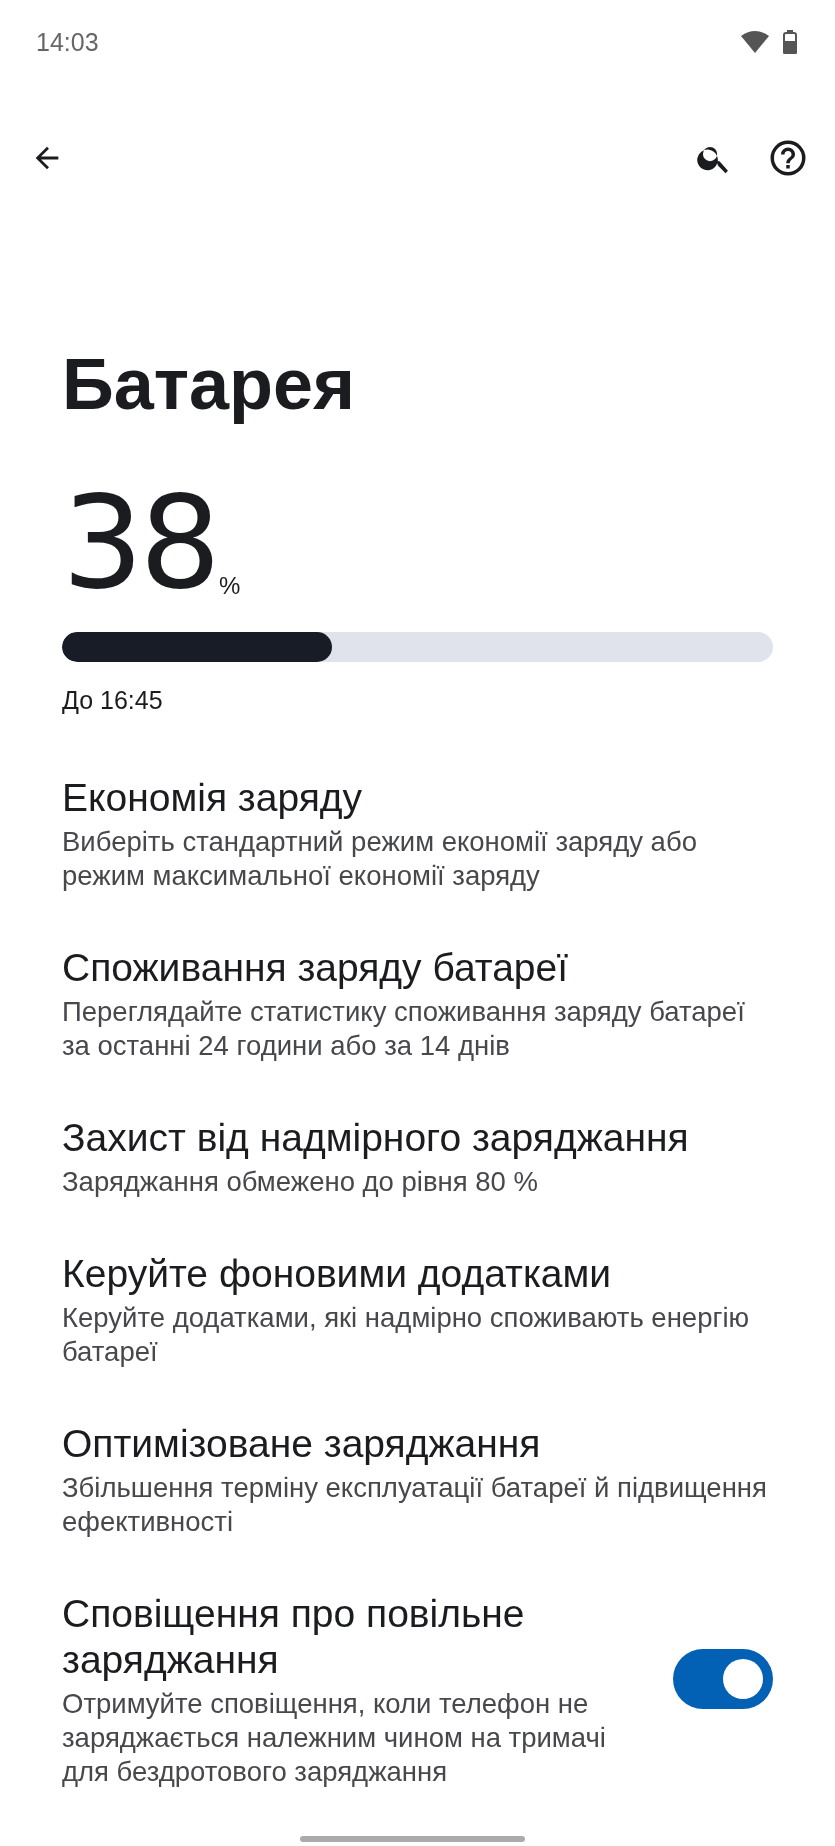 The width and height of the screenshot is (835, 1846). Describe the element at coordinates (300, 1182) in the screenshot. I see `setting-summary: Заряджання обмежено до рівня 80 %` at that location.